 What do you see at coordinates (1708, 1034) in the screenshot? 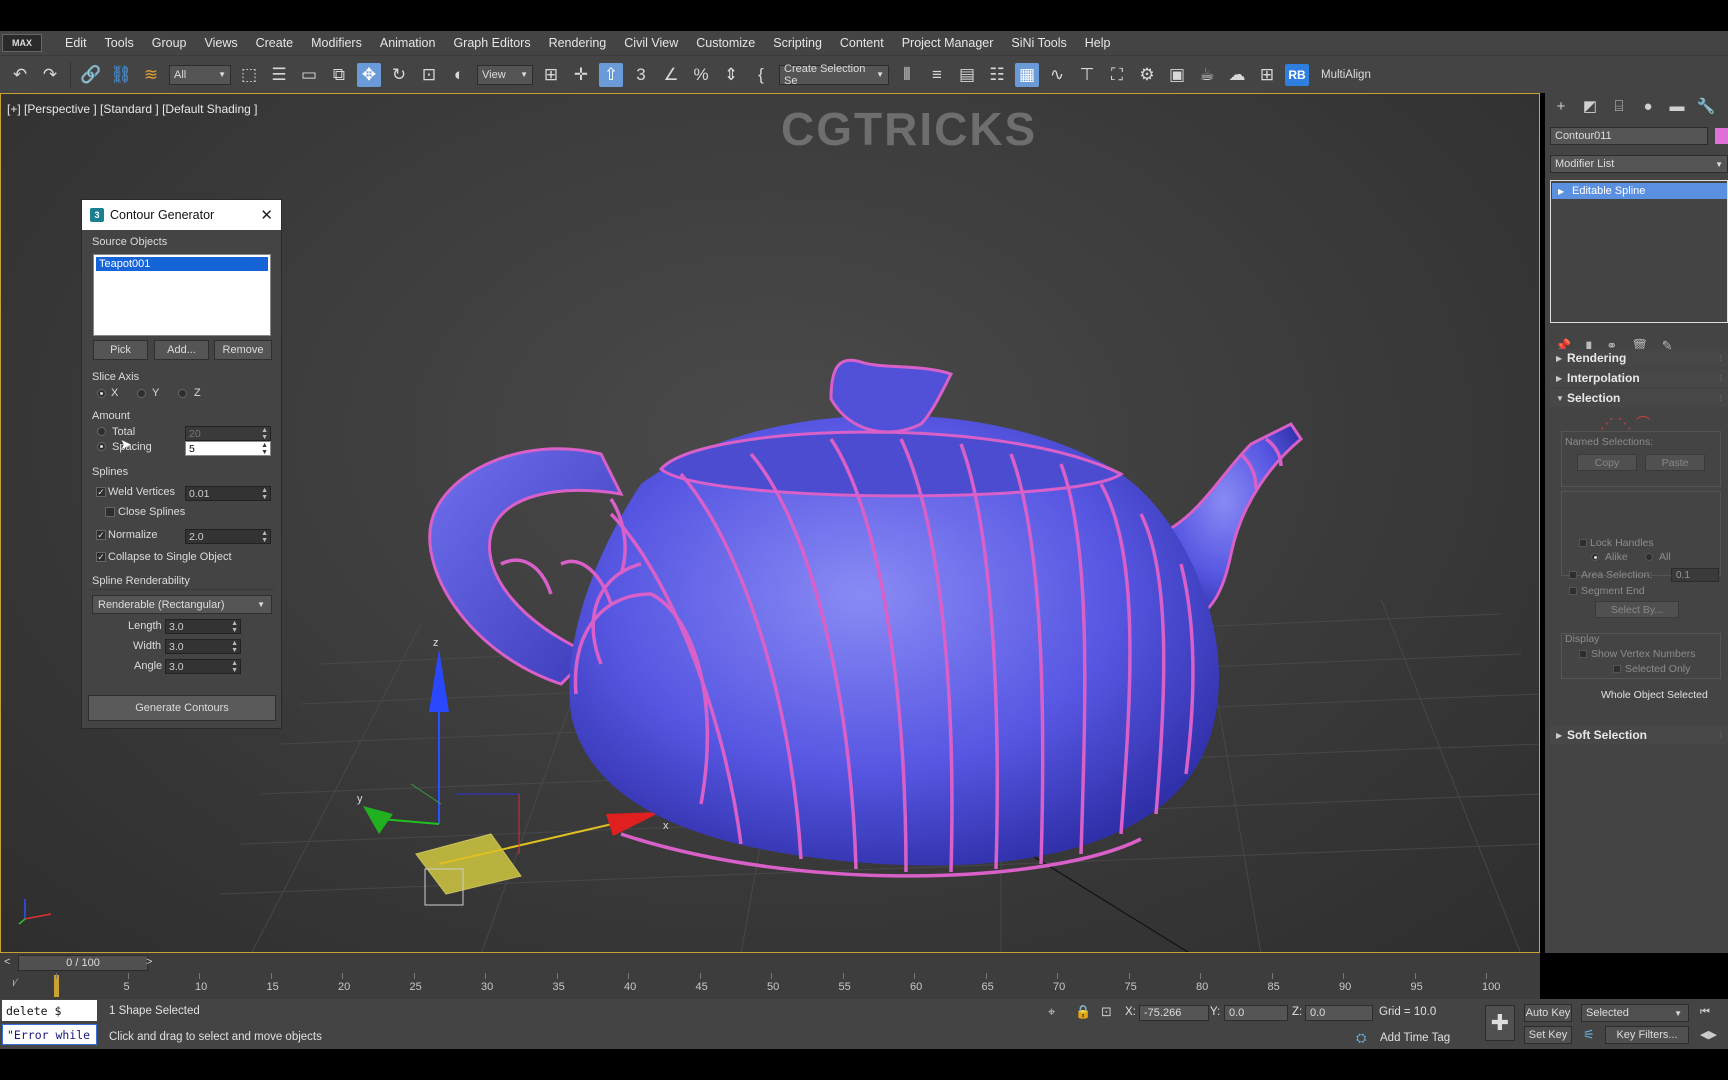
I see `previous-key-icon: ◀▶` at bounding box center [1708, 1034].